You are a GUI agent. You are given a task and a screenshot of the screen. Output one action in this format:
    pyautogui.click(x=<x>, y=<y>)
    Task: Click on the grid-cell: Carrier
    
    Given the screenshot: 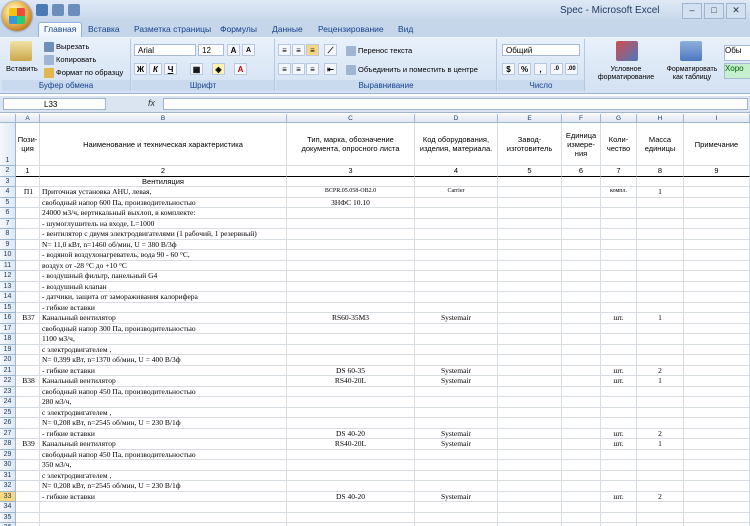 What is the action you would take?
    pyautogui.click(x=456, y=192)
    